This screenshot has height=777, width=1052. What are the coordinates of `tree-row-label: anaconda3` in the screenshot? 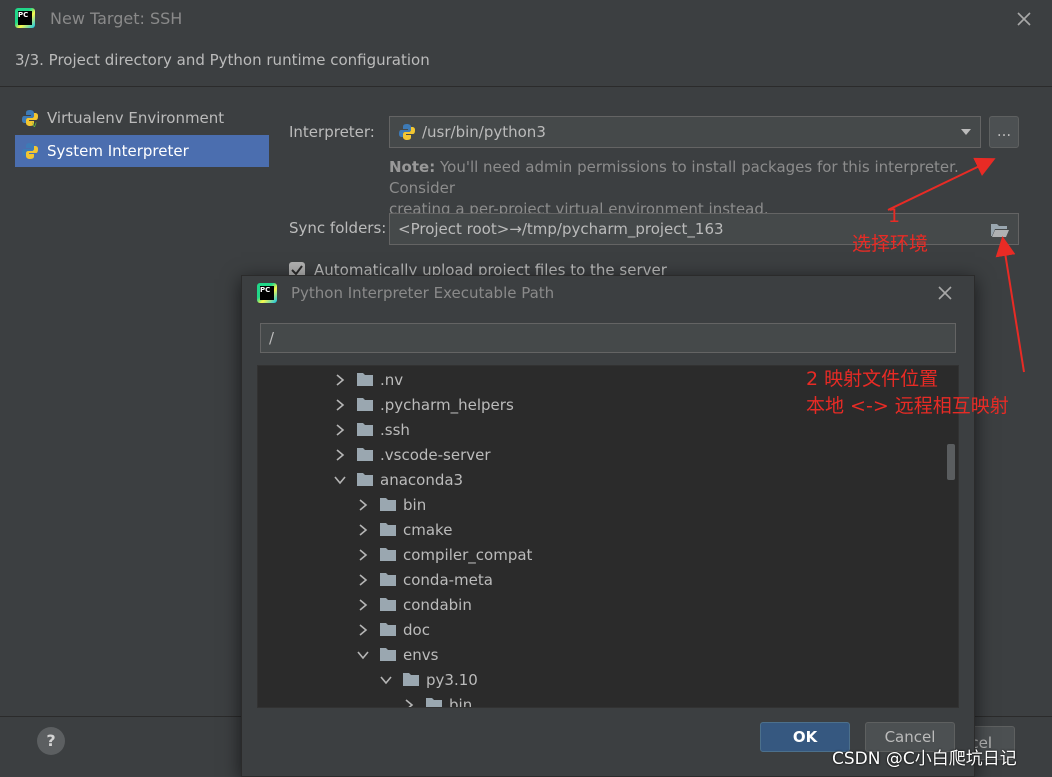 It's located at (422, 479).